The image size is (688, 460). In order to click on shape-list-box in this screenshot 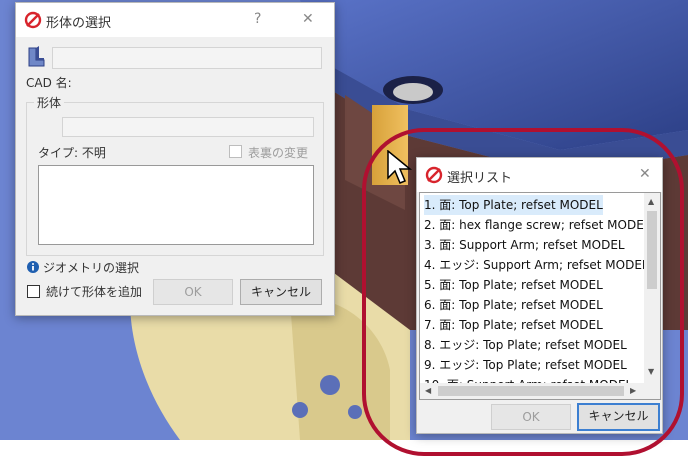, I will do `click(176, 205)`.